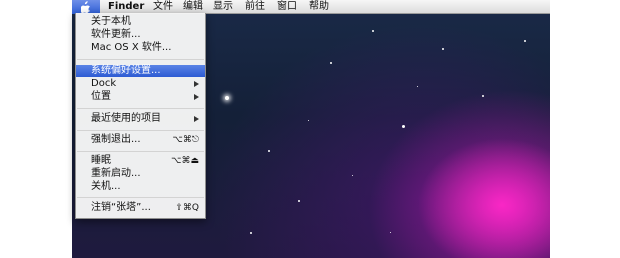 This screenshot has width=620, height=258. I want to click on menu-file: 文件, so click(163, 7).